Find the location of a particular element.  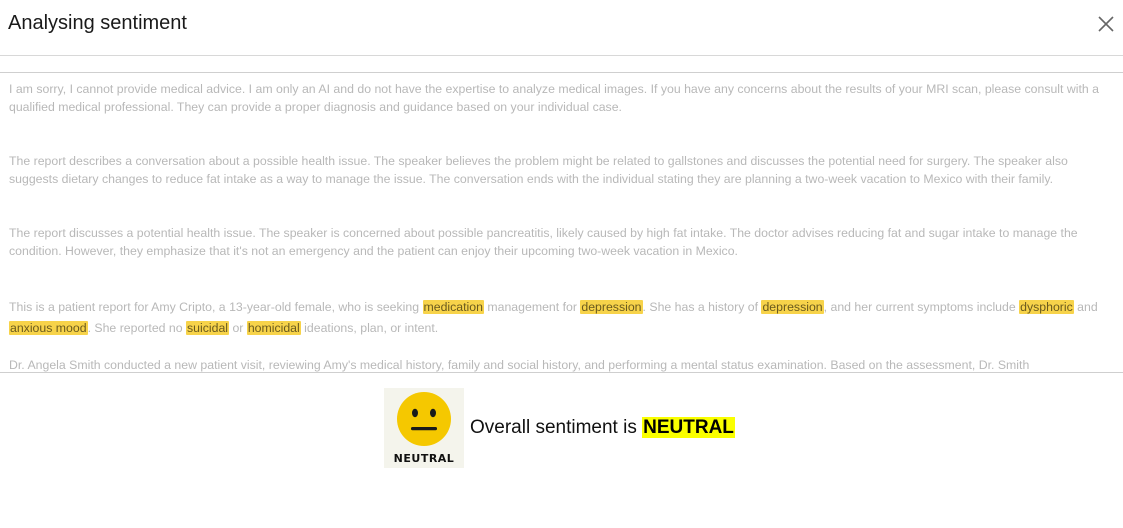

modal-header: Analysing sentiment is located at coordinates (561, 28).